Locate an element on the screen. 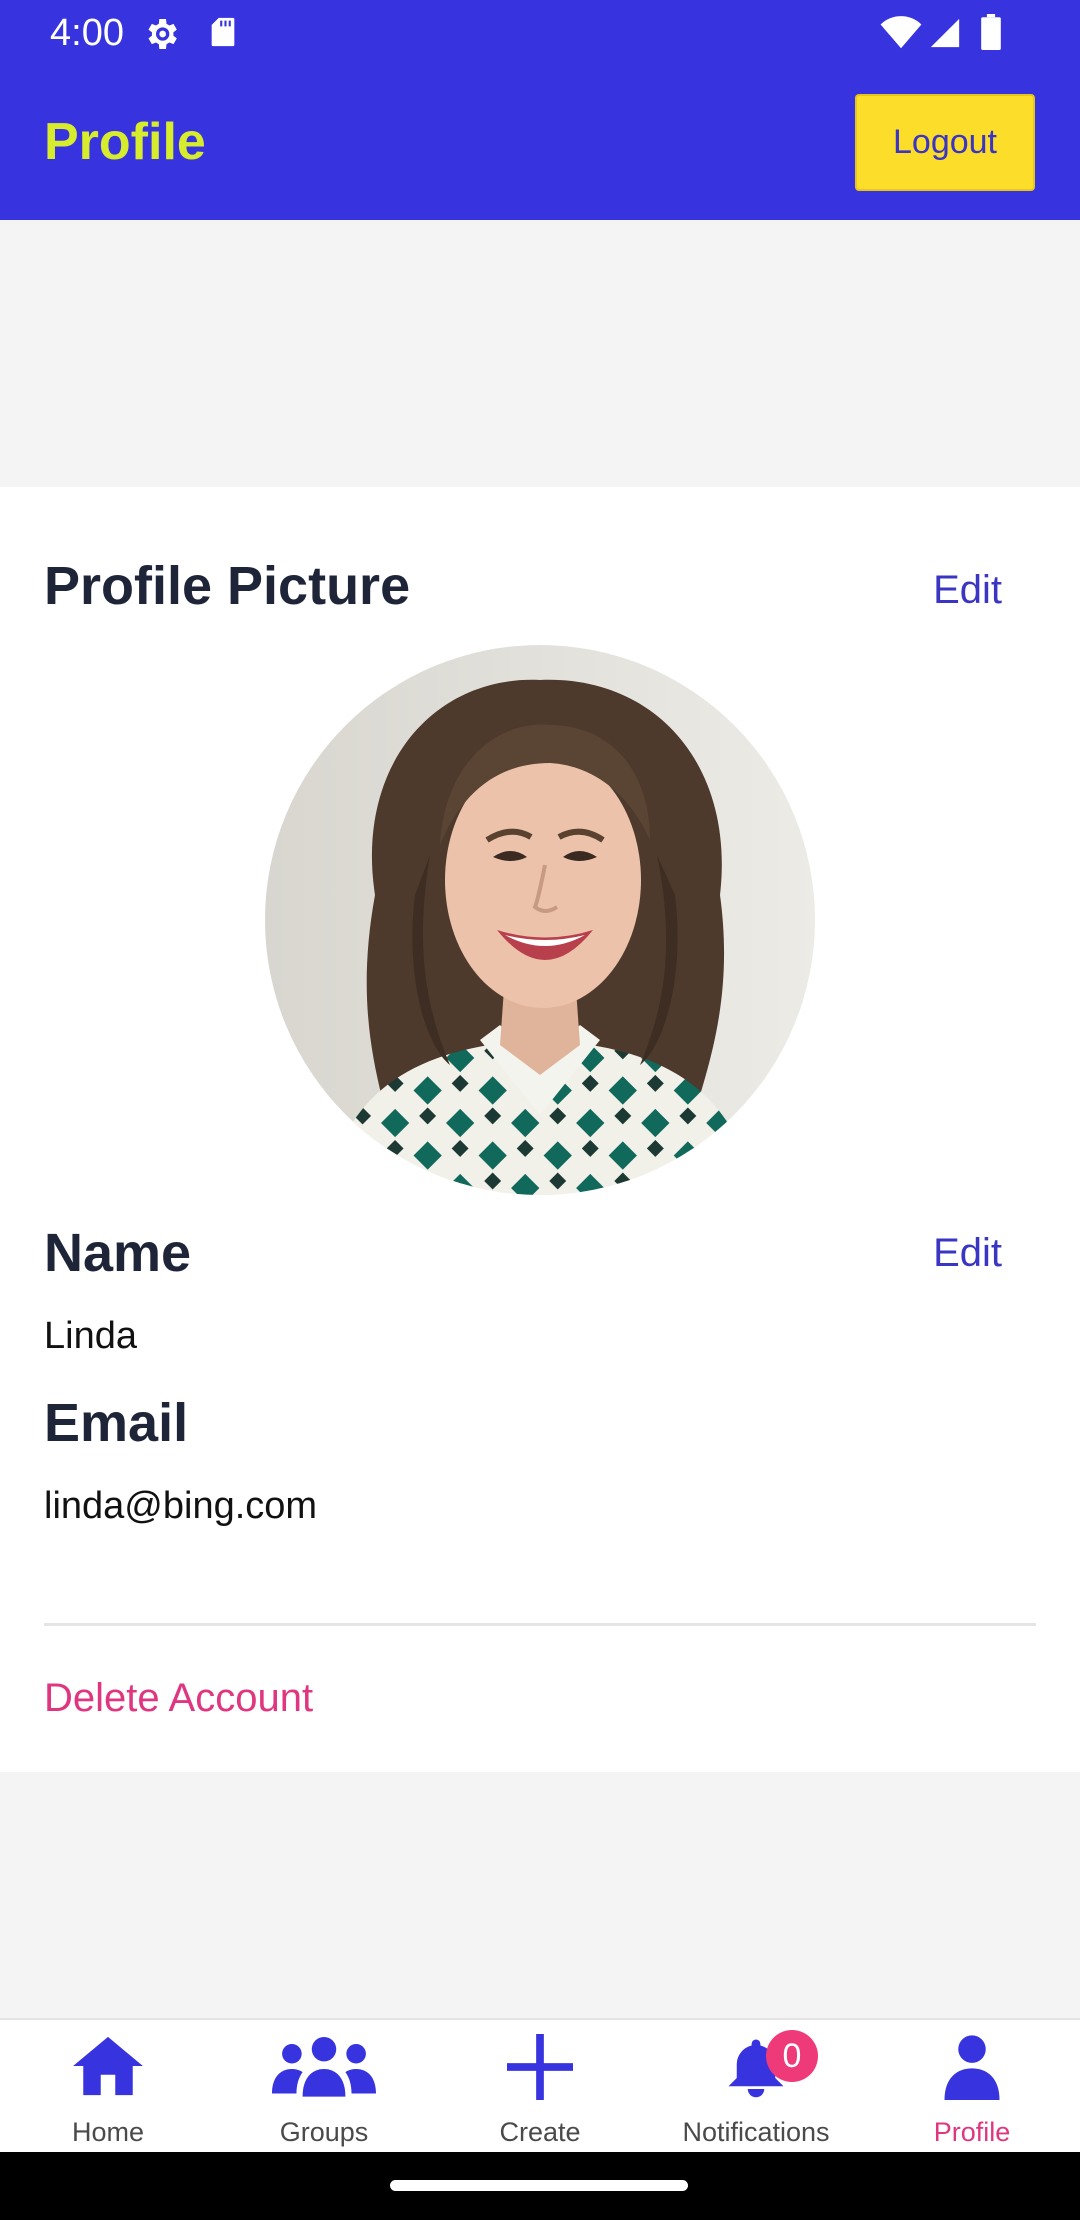 This screenshot has height=2220, width=1080. person-icon is located at coordinates (972, 2067).